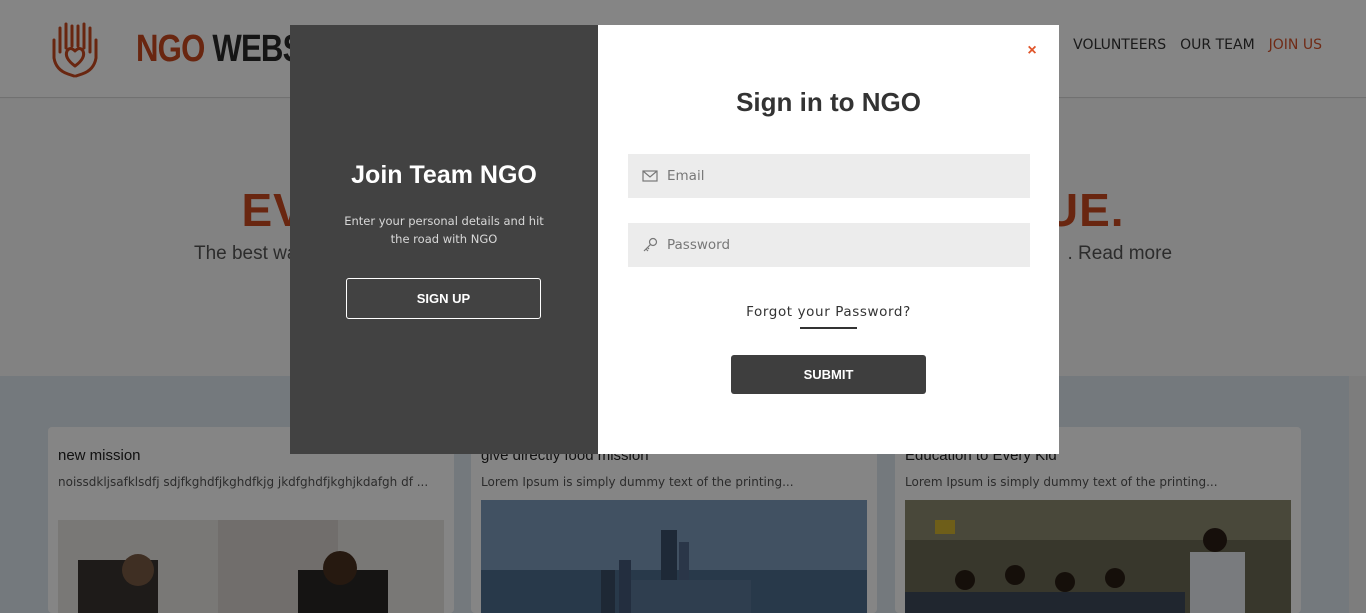  What do you see at coordinates (1032, 51) in the screenshot?
I see `close-icon: ×` at bounding box center [1032, 51].